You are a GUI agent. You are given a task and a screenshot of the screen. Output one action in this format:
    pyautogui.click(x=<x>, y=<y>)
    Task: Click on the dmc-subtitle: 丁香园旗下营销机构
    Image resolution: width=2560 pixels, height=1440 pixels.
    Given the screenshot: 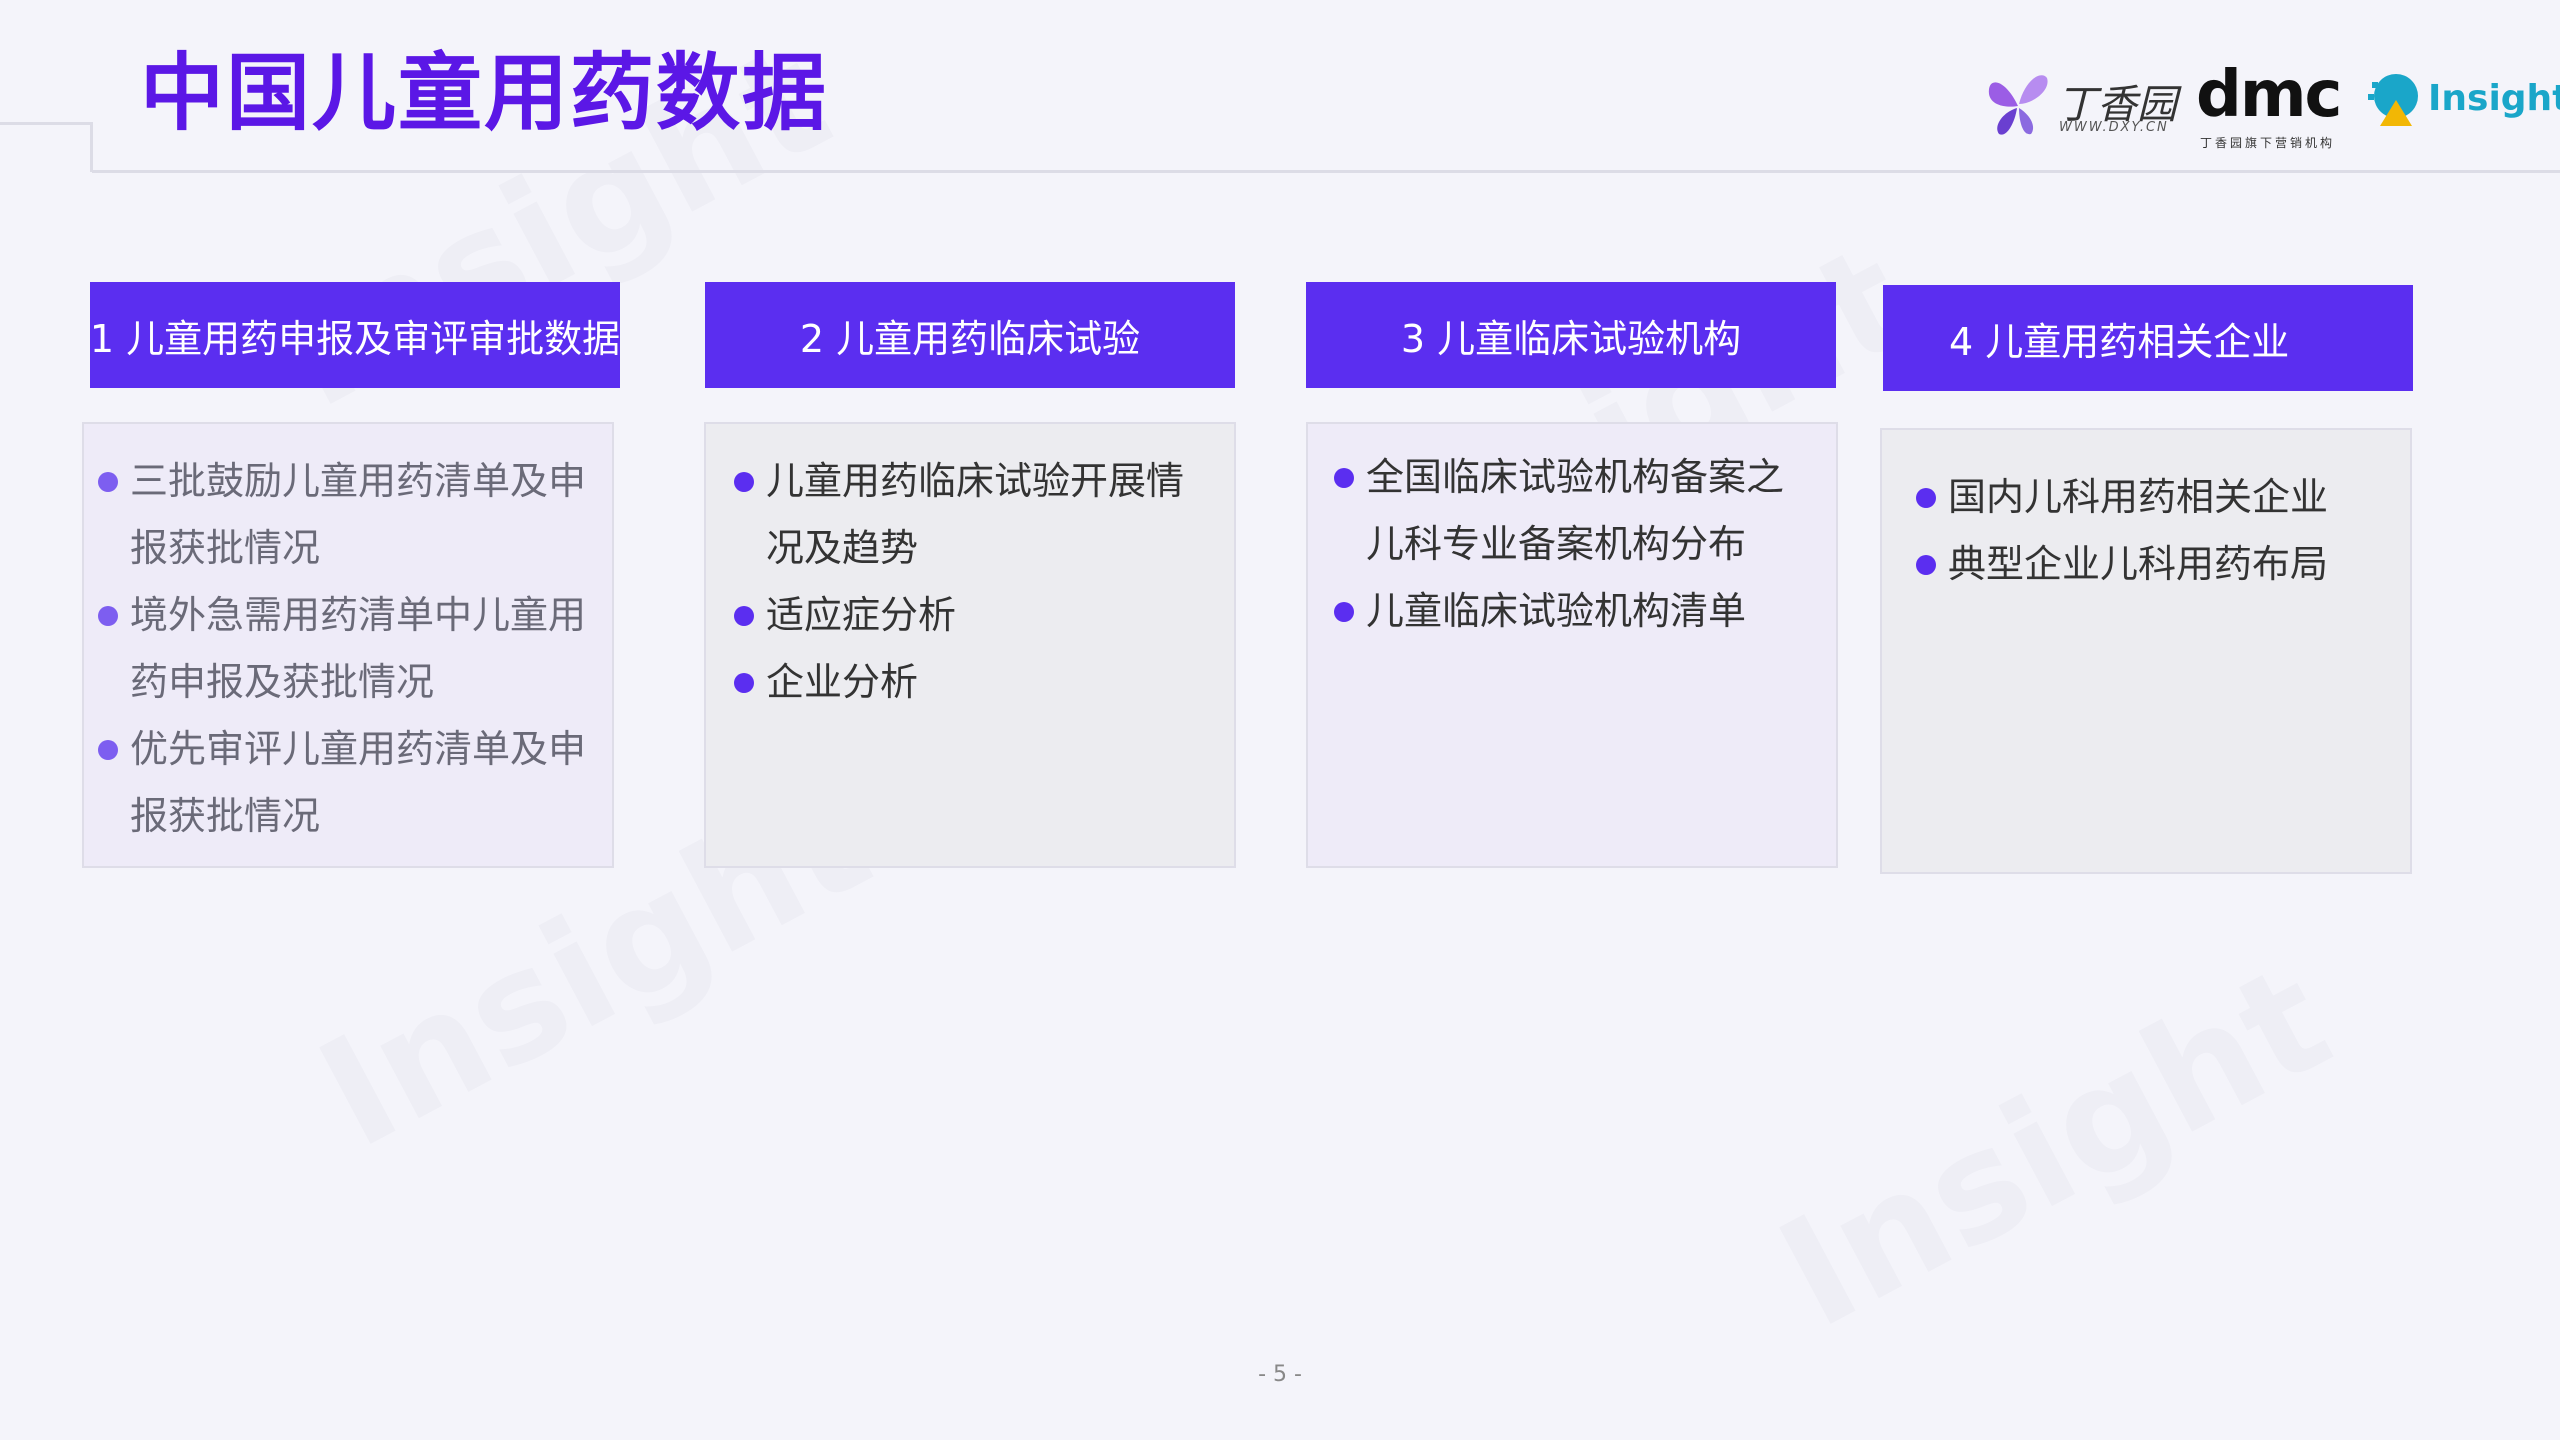 What is the action you would take?
    pyautogui.click(x=2268, y=143)
    